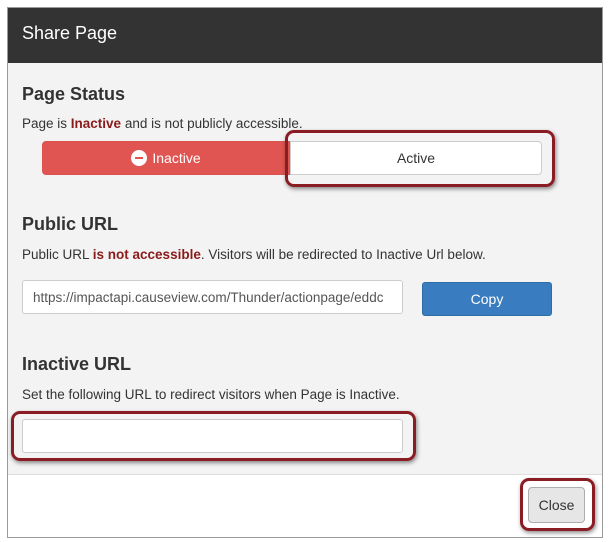  Describe the element at coordinates (305, 35) in the screenshot. I see `modal-header: Share Page` at that location.